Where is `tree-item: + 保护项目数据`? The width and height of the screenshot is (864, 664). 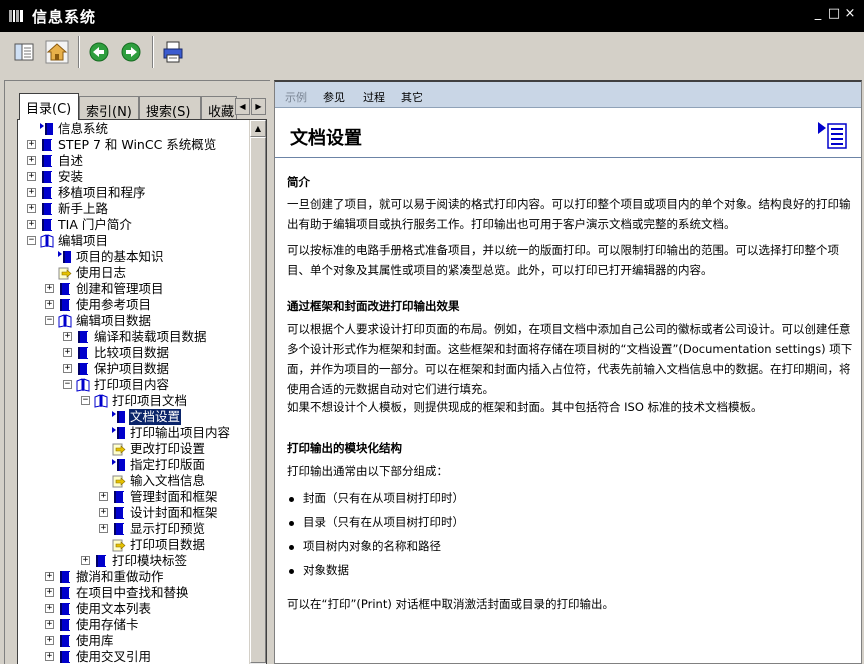
tree-item: + 保护项目数据 is located at coordinates (134, 369).